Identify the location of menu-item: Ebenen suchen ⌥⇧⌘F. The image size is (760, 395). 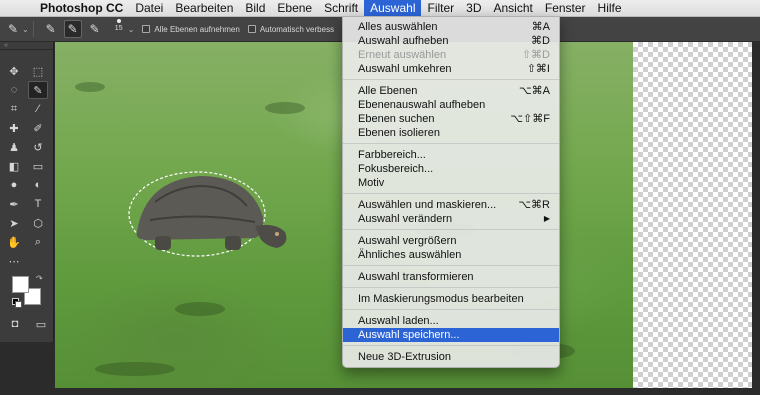
(451, 119).